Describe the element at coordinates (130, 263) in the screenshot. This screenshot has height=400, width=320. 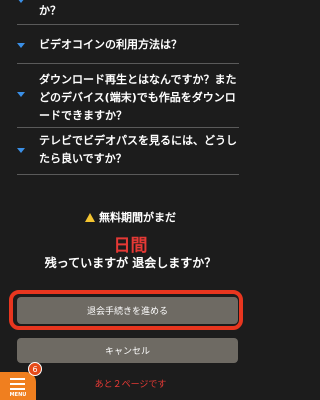
I see `unsubscribe-question: 残っていますが 退会しますか？` at that location.